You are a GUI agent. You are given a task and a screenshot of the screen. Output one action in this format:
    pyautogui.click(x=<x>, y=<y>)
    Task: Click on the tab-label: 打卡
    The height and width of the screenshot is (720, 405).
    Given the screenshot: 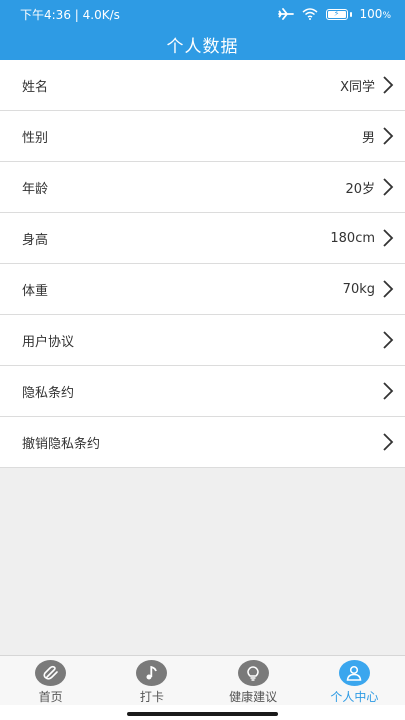 What is the action you would take?
    pyautogui.click(x=151, y=697)
    